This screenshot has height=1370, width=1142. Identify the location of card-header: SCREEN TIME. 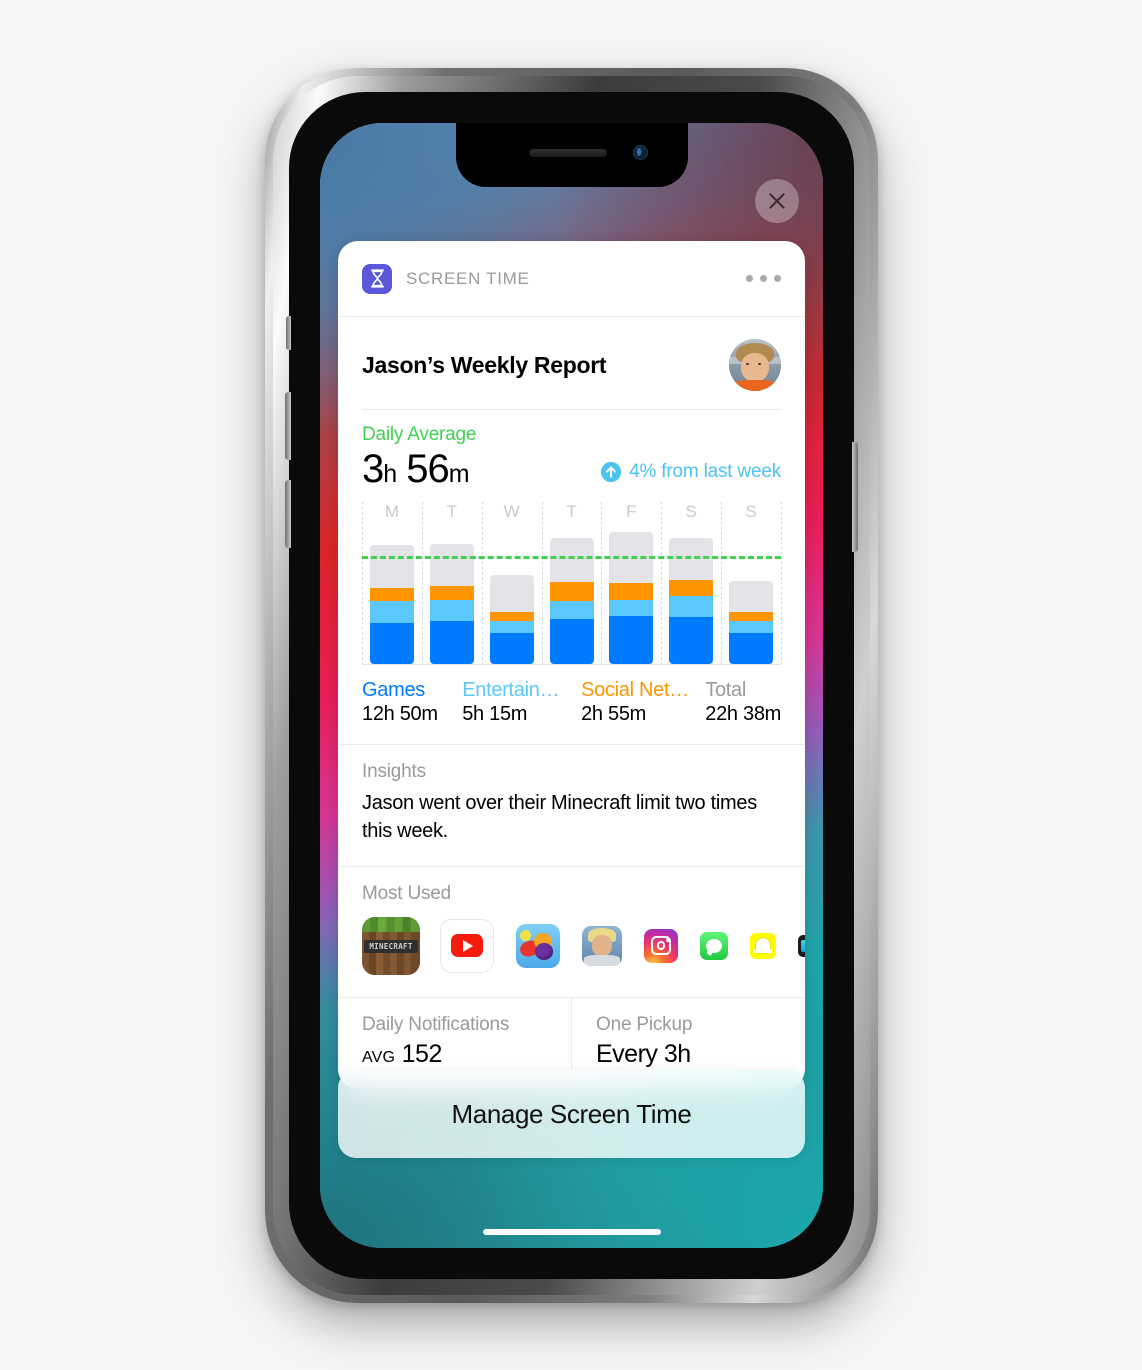
(571, 279).